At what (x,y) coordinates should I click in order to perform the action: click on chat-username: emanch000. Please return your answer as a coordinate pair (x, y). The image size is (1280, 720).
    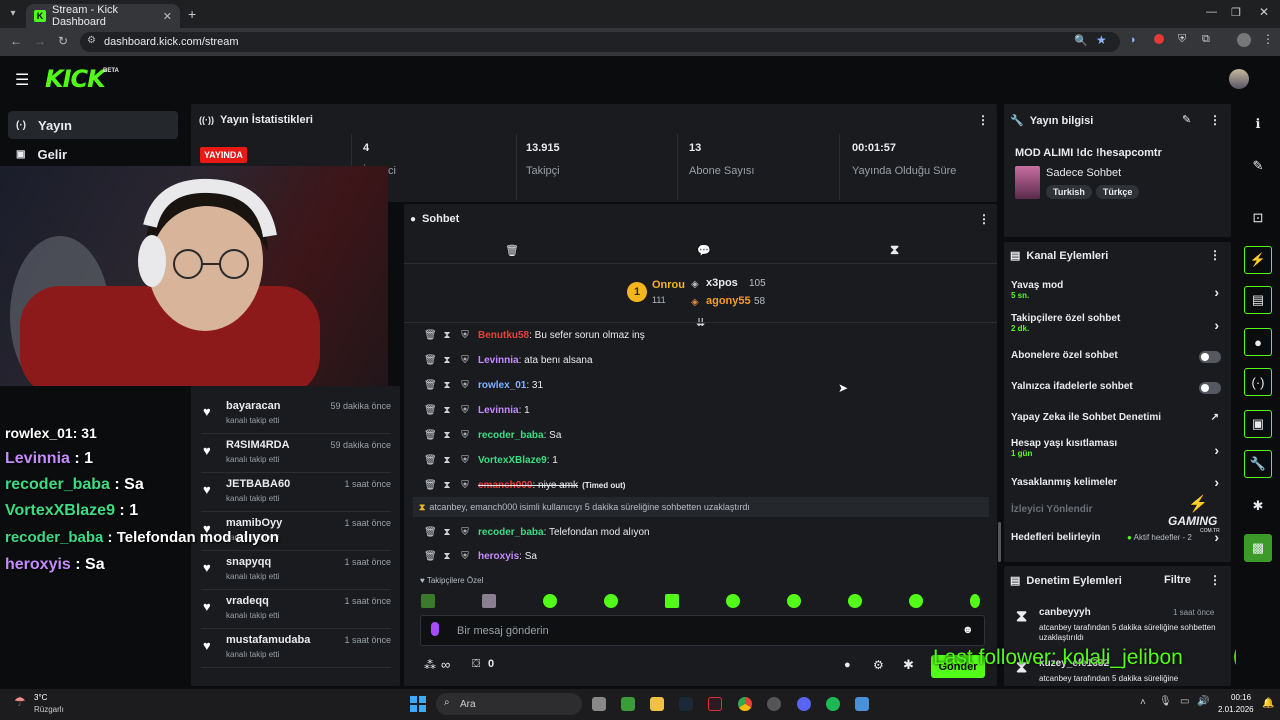
    Looking at the image, I should click on (505, 485).